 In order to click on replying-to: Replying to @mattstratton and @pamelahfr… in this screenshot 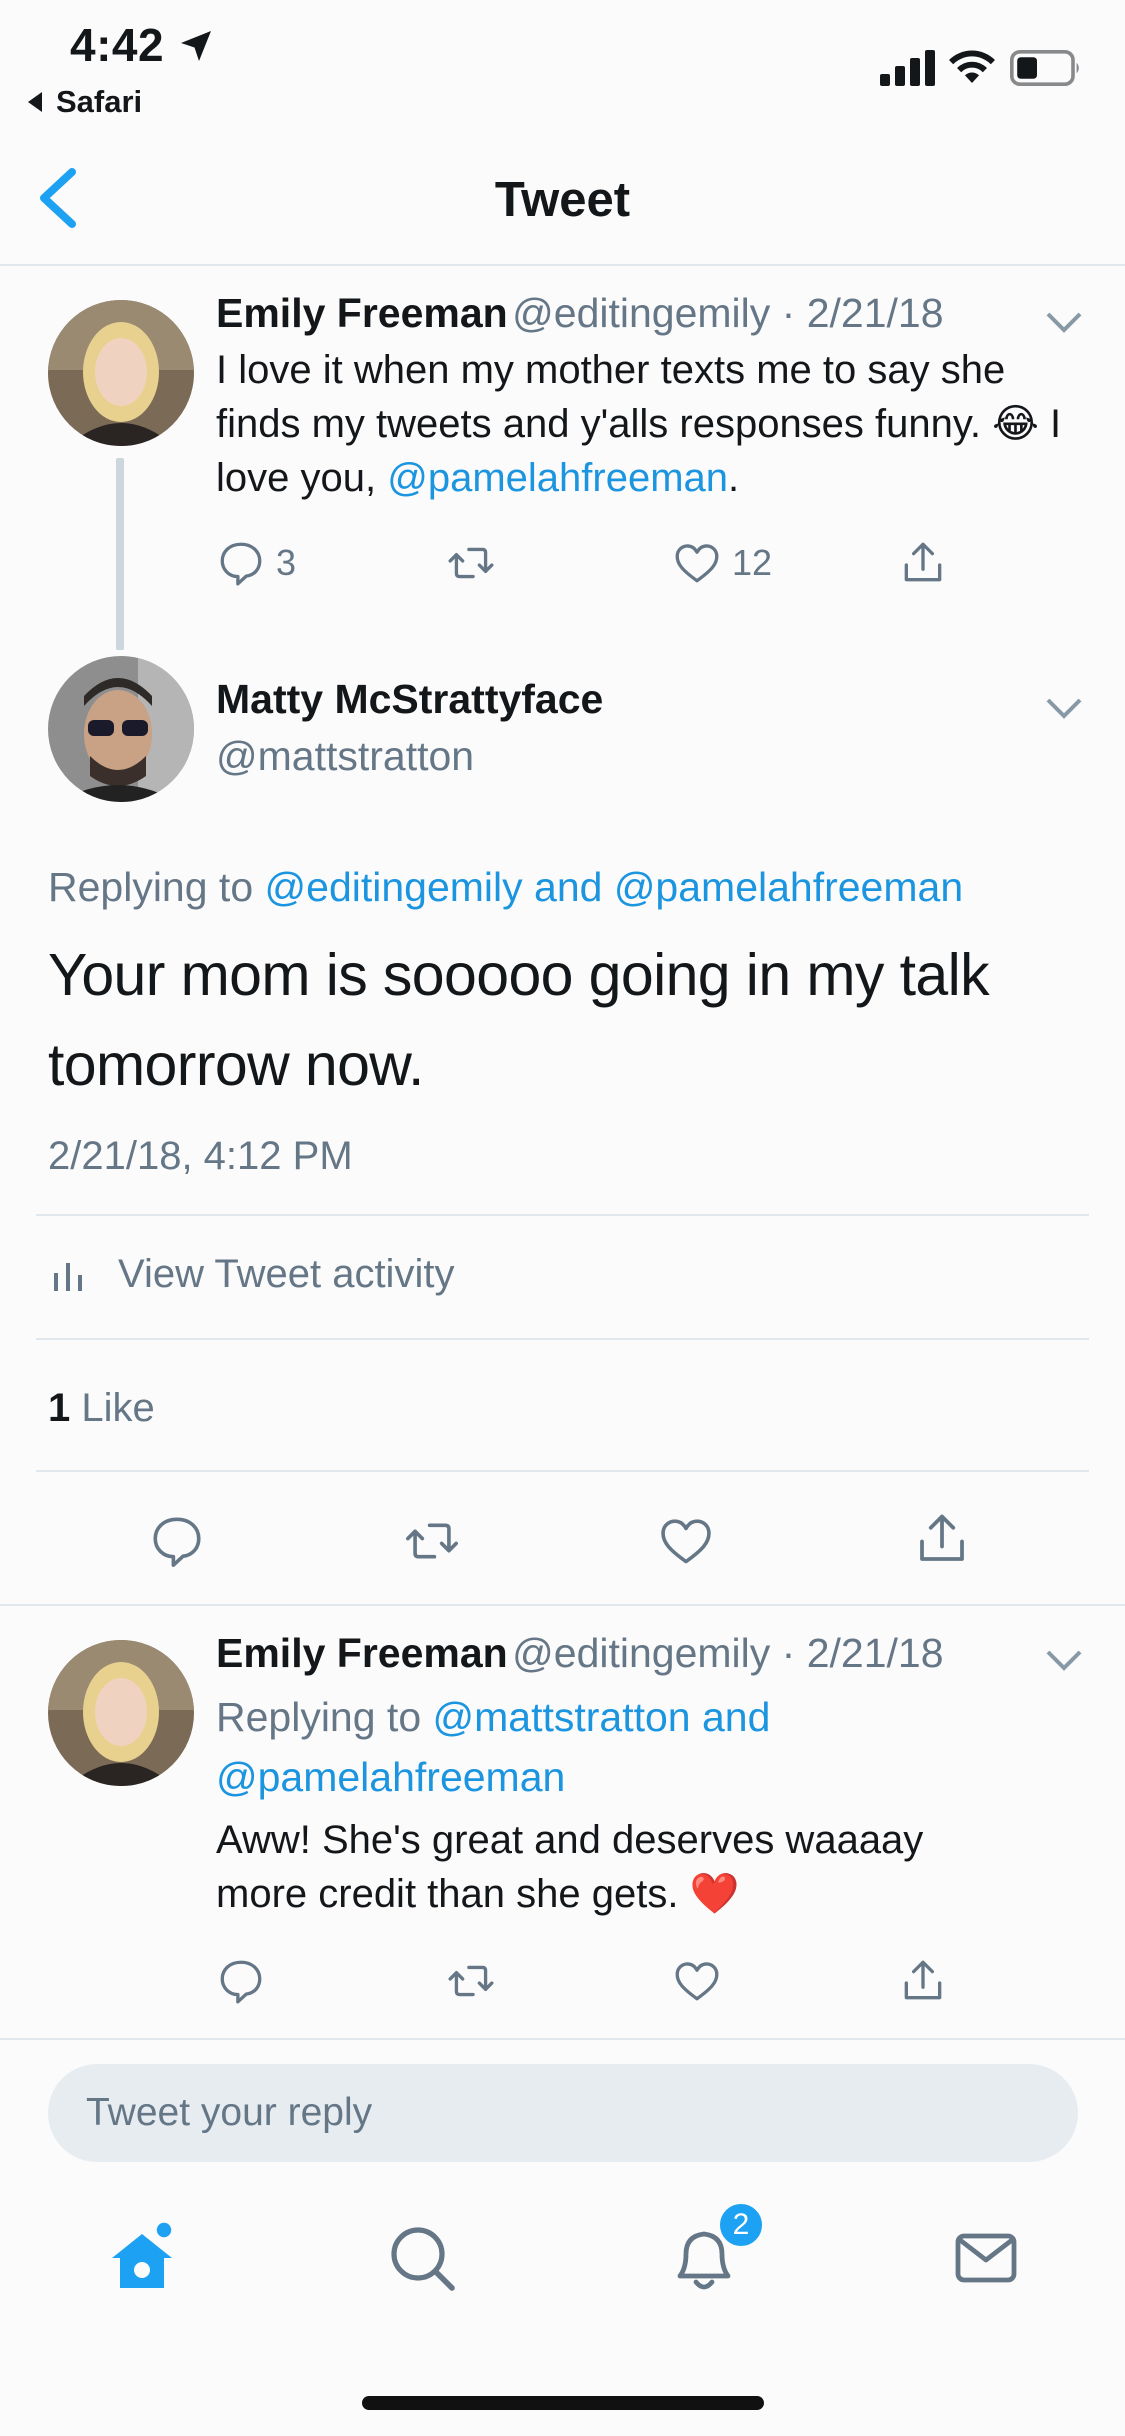, I will do `click(566, 1747)`.